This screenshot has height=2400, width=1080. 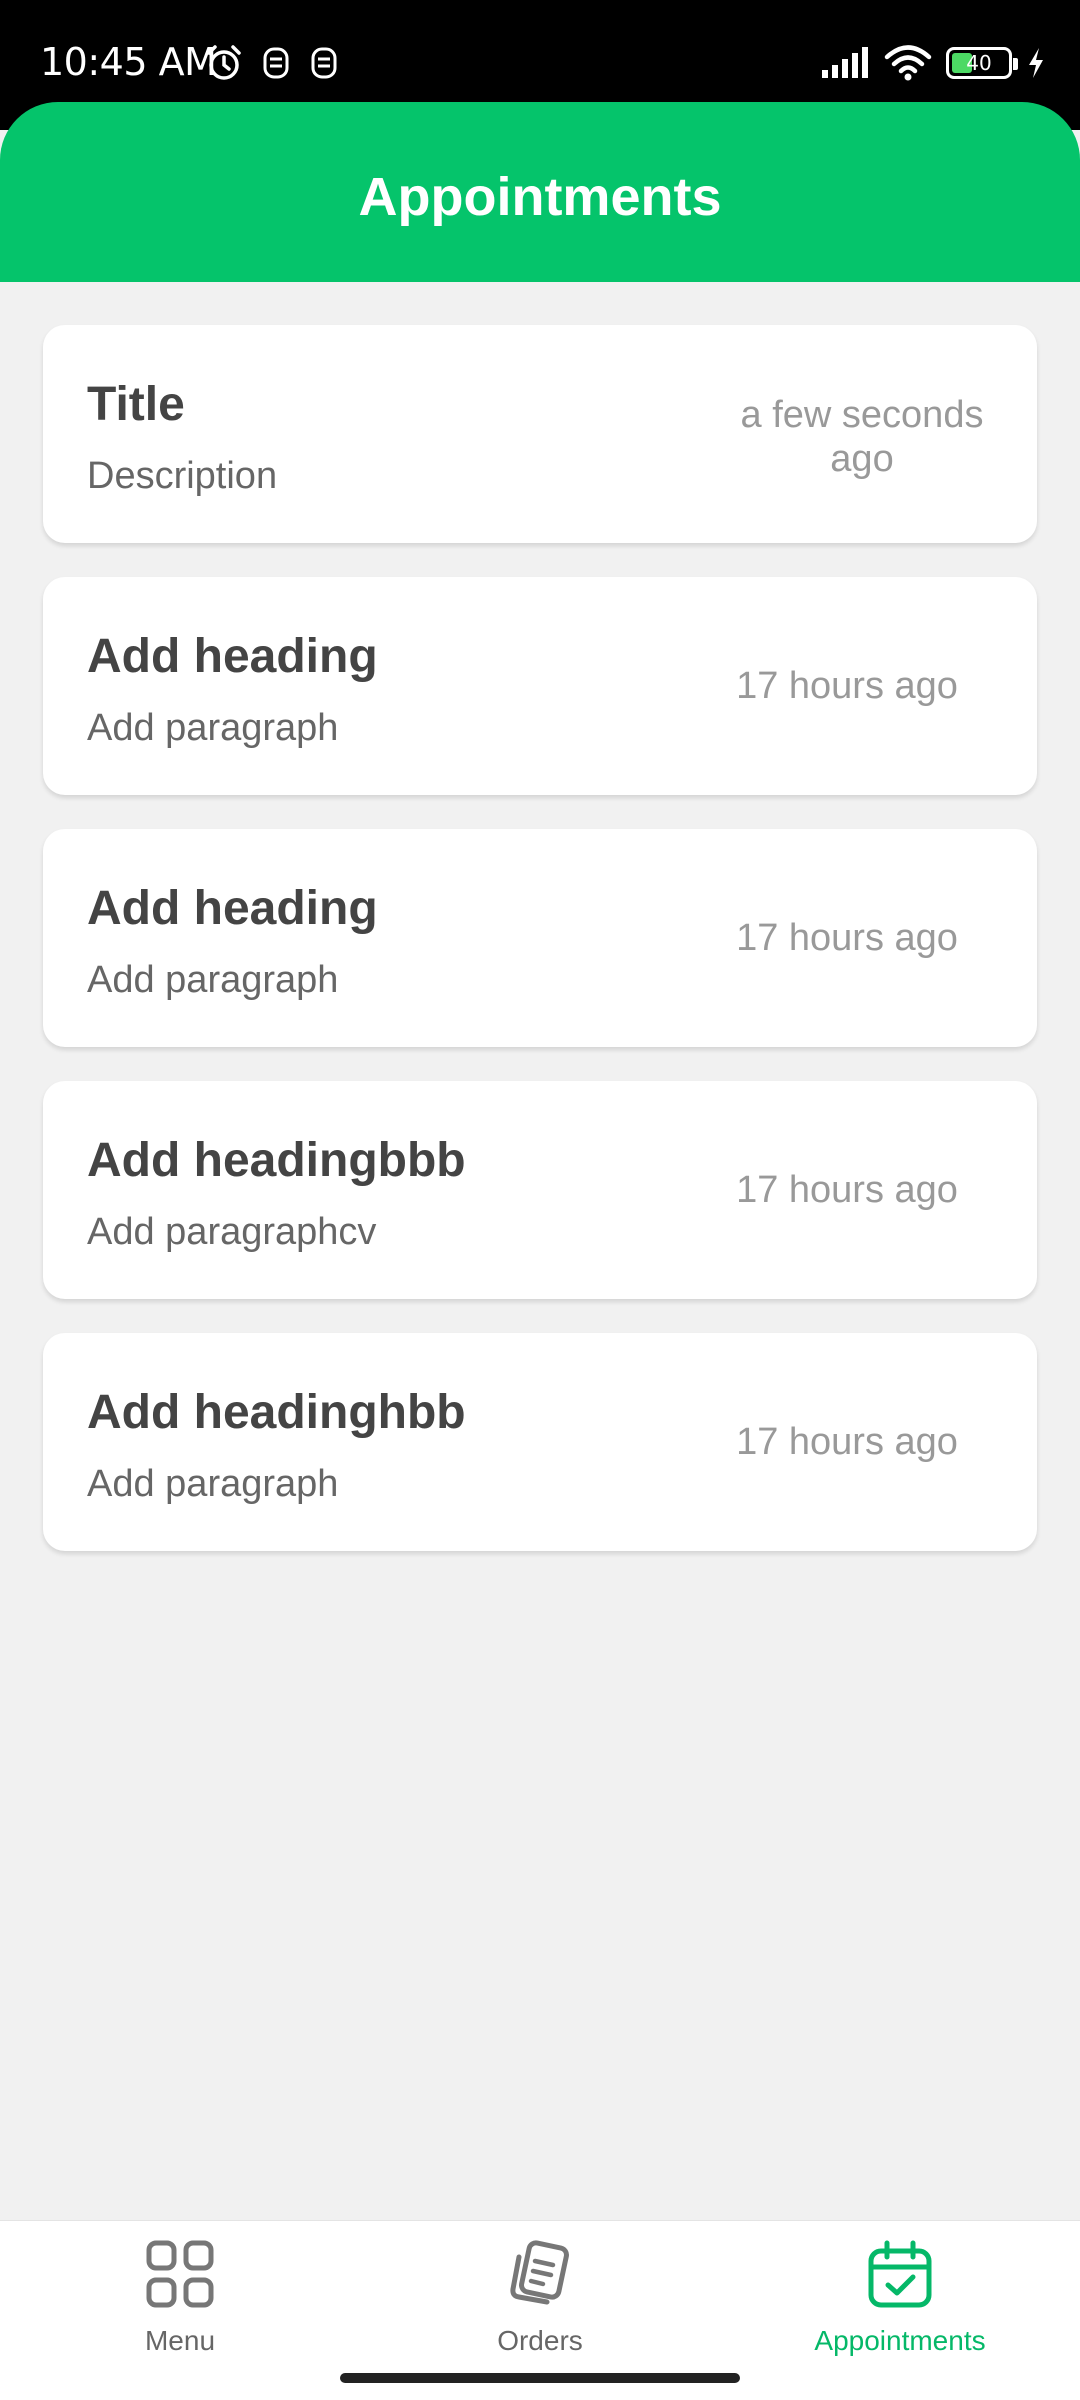 I want to click on grid-icon, so click(x=180, y=2274).